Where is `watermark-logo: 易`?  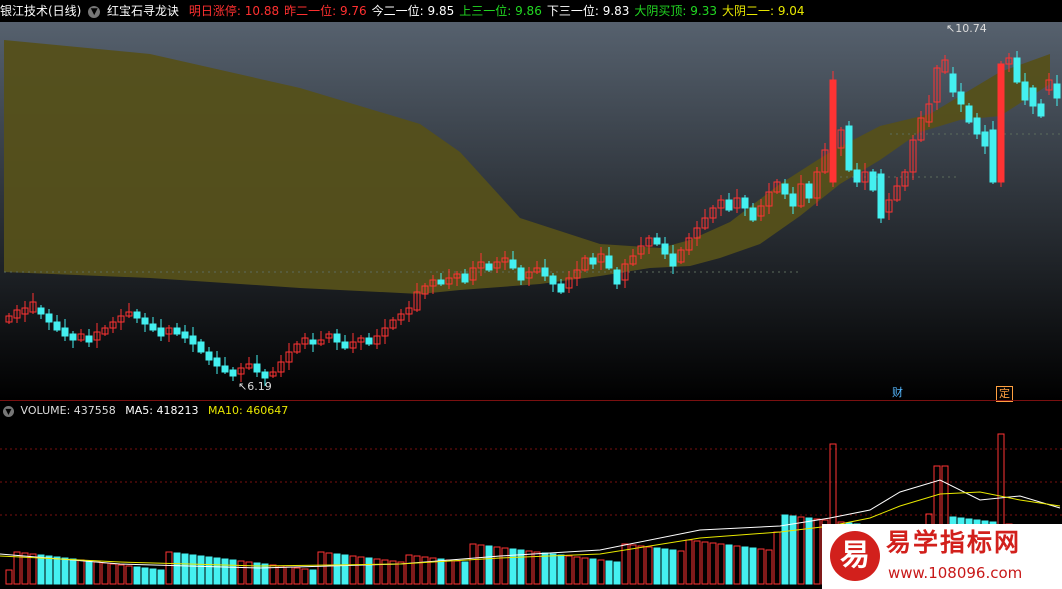 watermark-logo: 易 is located at coordinates (855, 556).